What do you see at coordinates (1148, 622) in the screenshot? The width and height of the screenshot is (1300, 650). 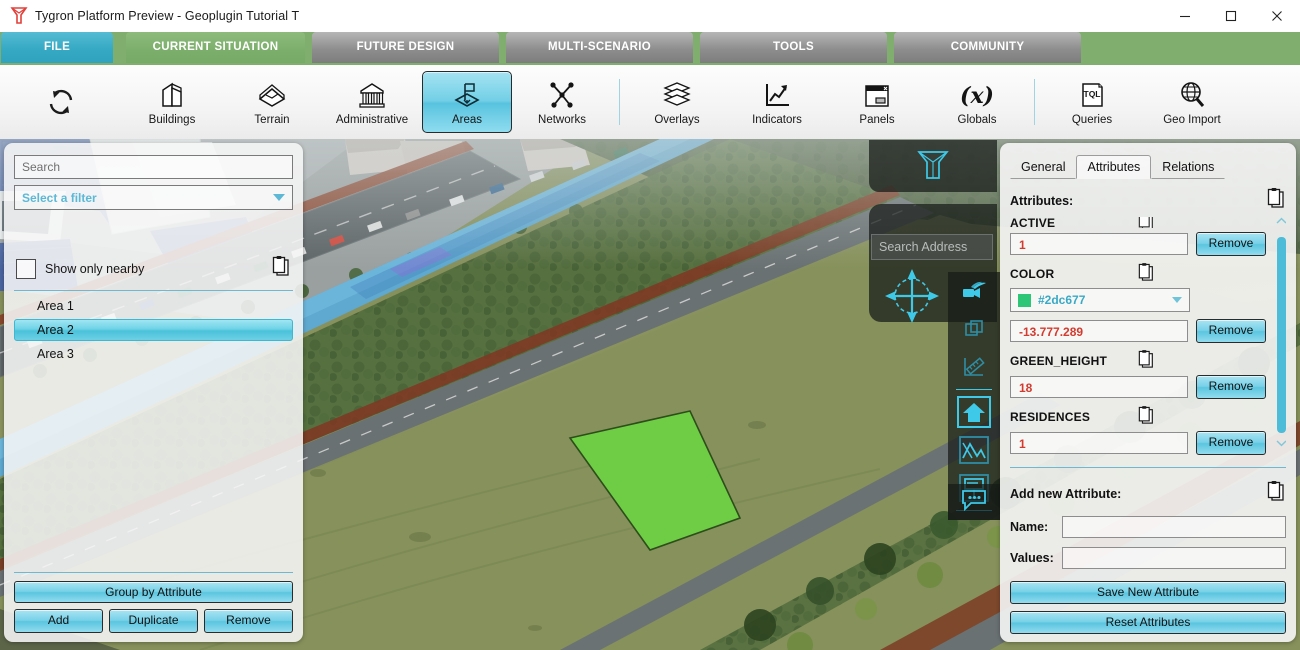 I see `reset-attributes-button: Reset Attributes` at bounding box center [1148, 622].